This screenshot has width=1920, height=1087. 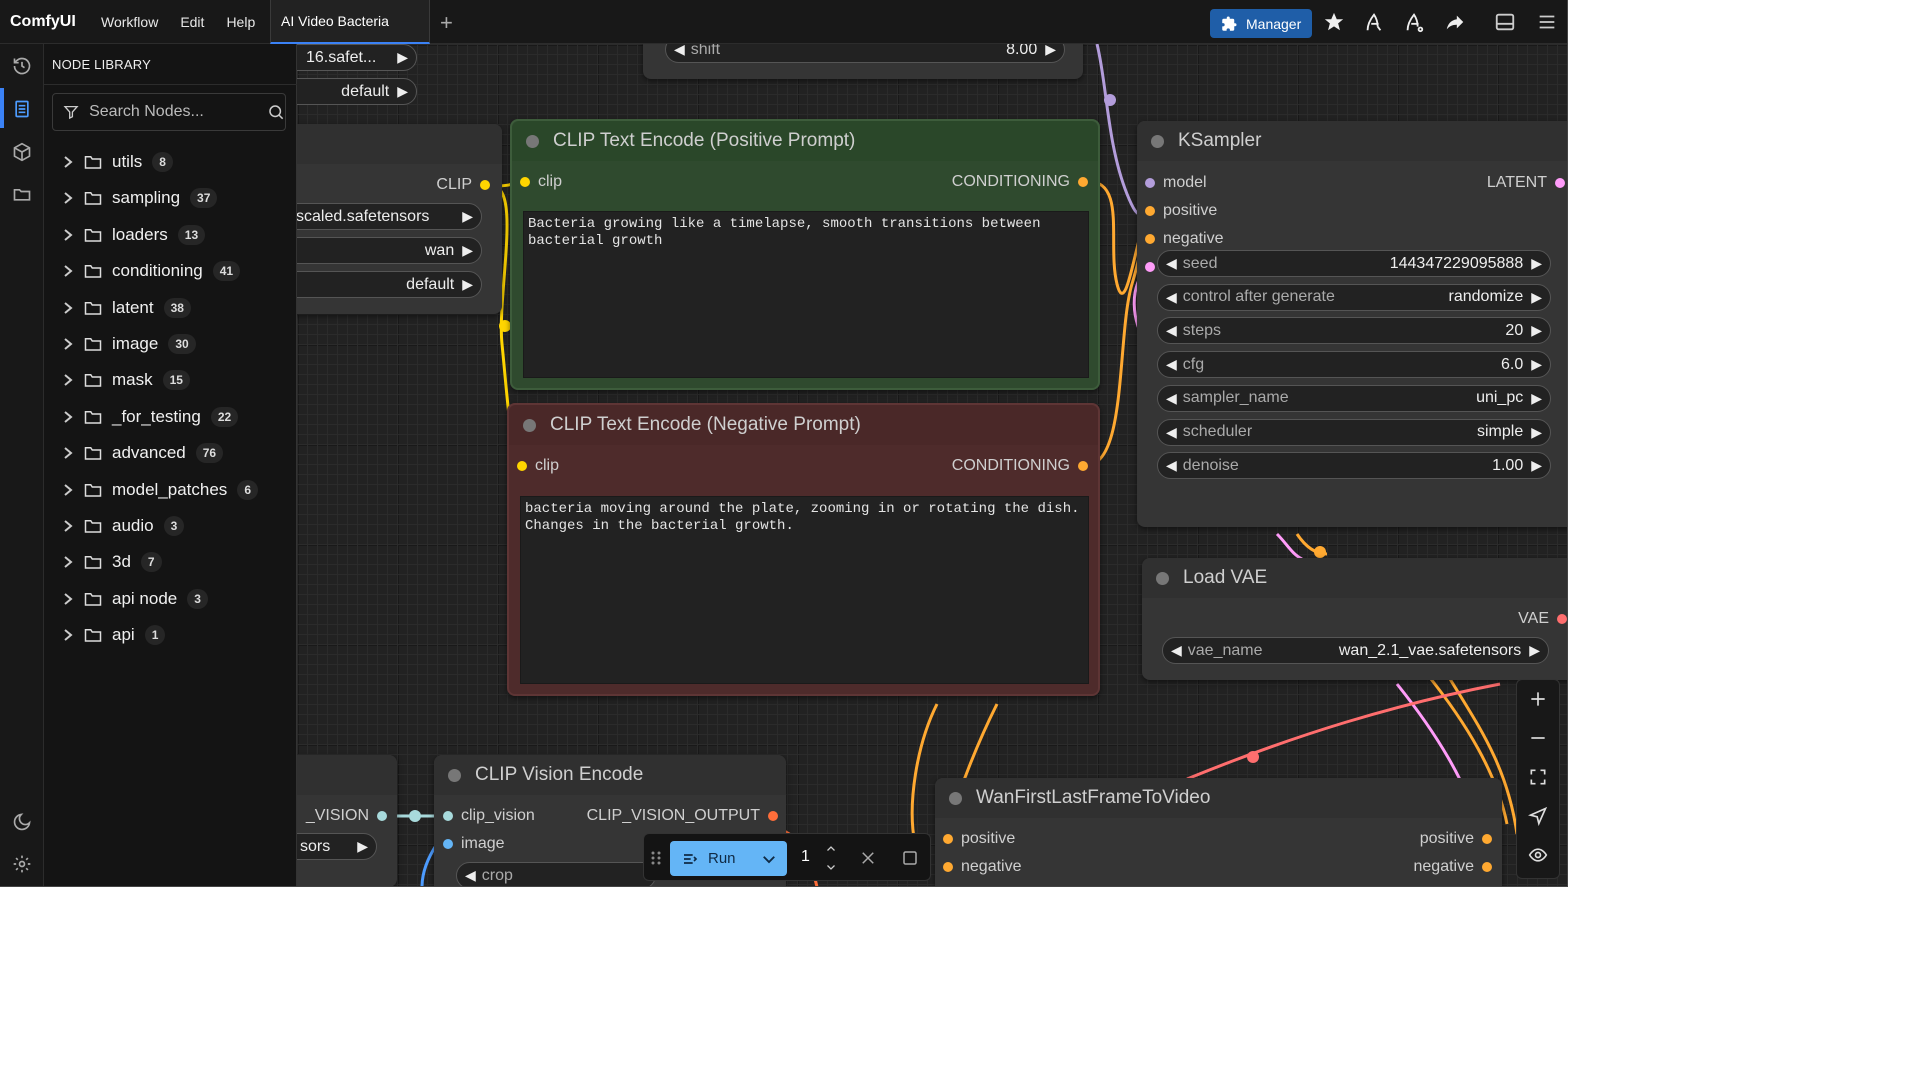 What do you see at coordinates (150, 417) in the screenshot?
I see `tree-item--for-testing: _for_testing 22` at bounding box center [150, 417].